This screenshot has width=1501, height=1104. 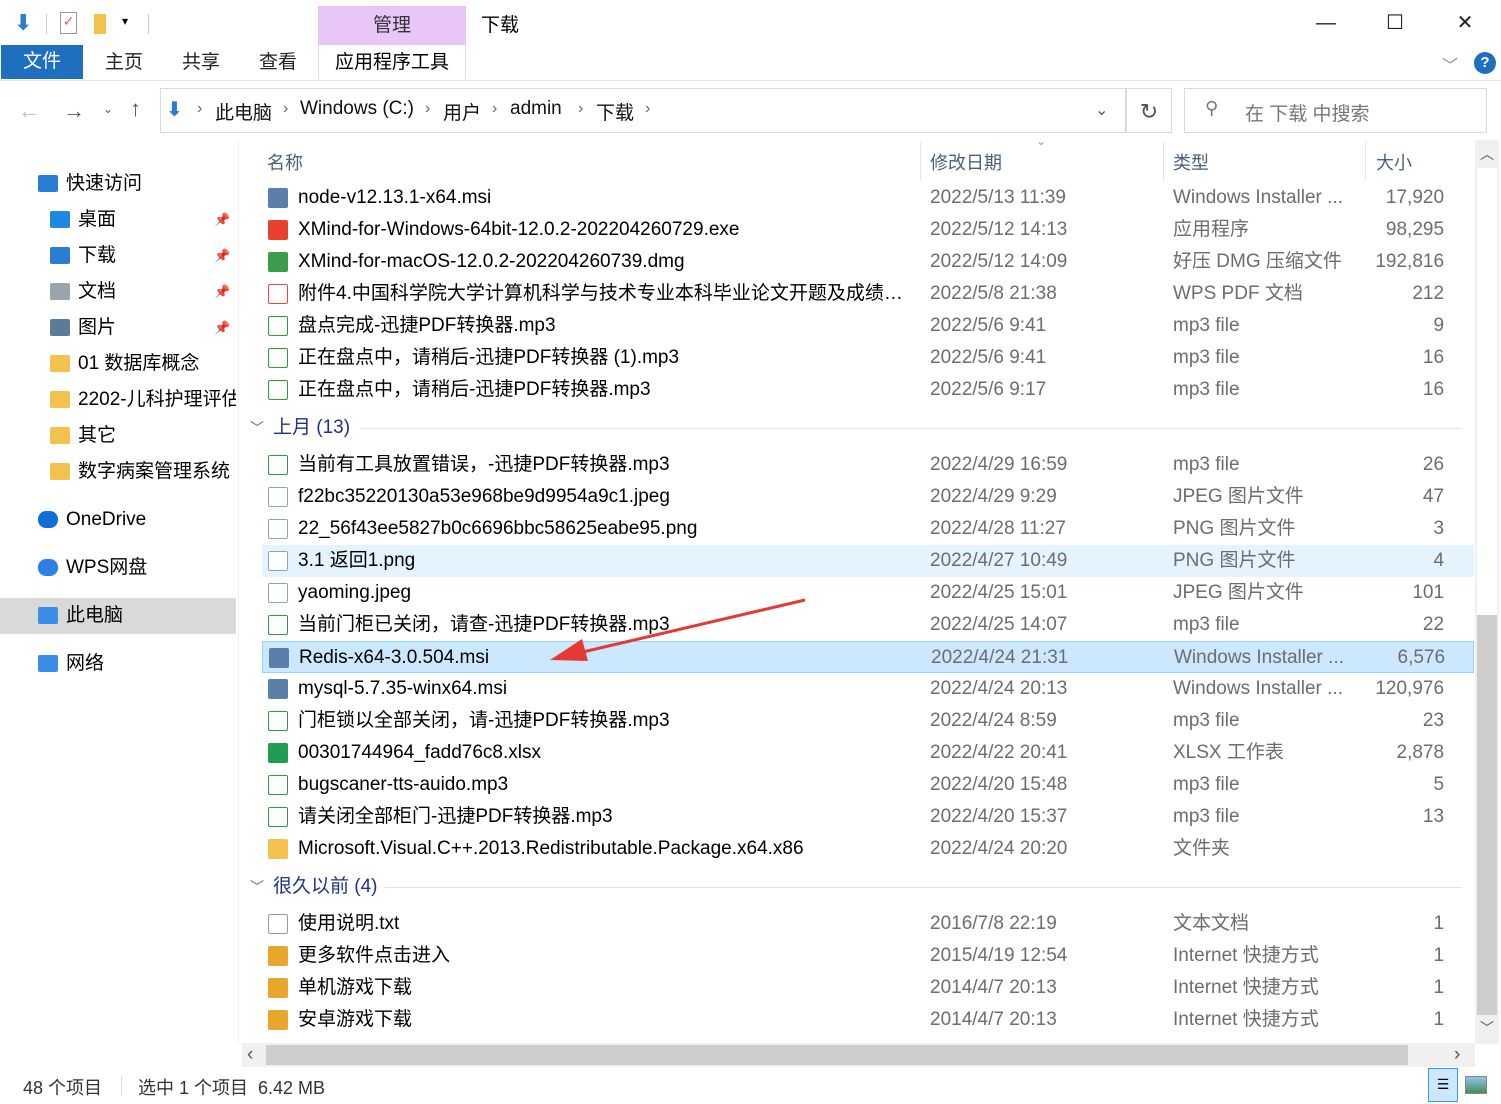 I want to click on qat-download-icon: ⬇, so click(x=23, y=23).